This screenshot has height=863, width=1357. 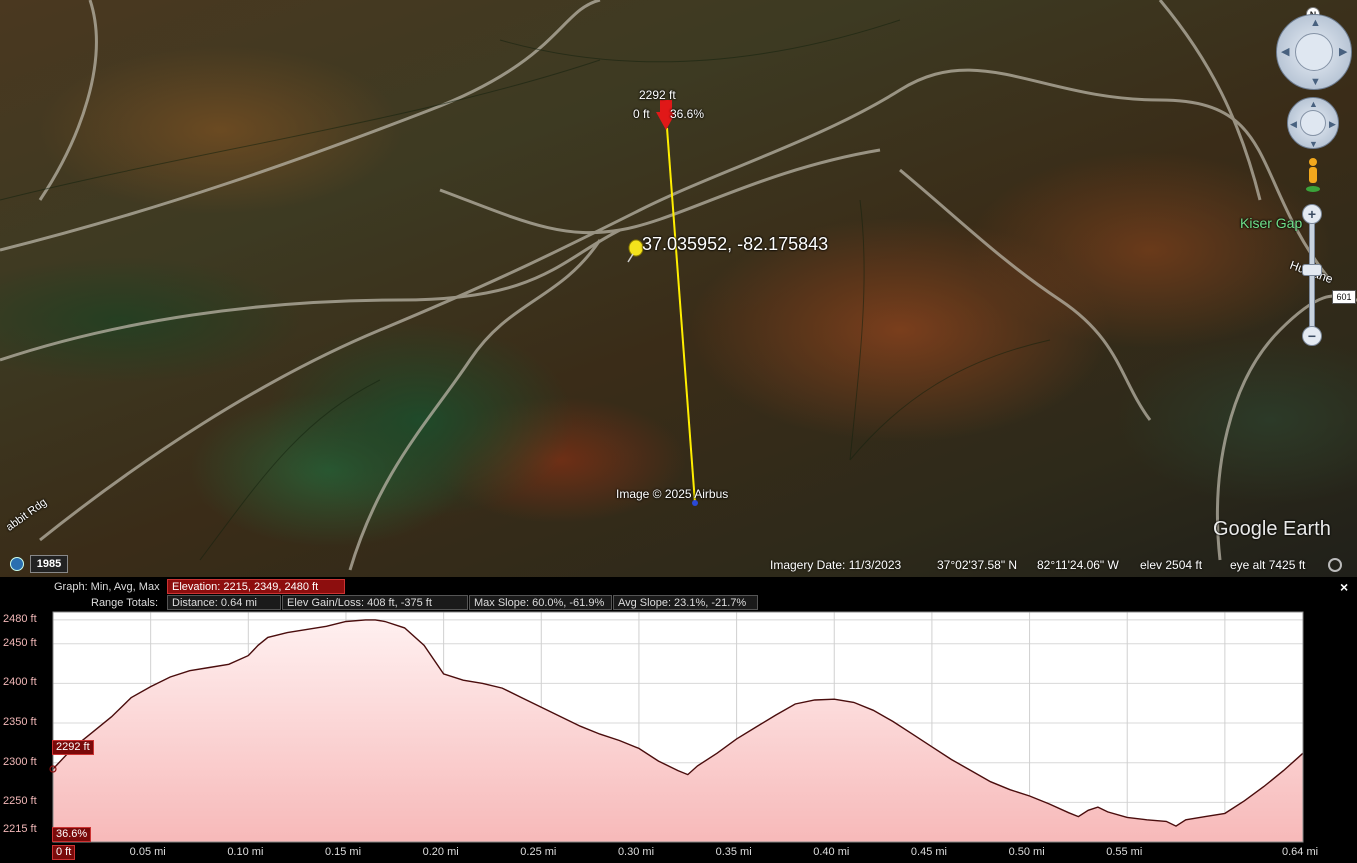 I want to click on place-label-kiser-gap: Kiser Gap, so click(x=1271, y=223).